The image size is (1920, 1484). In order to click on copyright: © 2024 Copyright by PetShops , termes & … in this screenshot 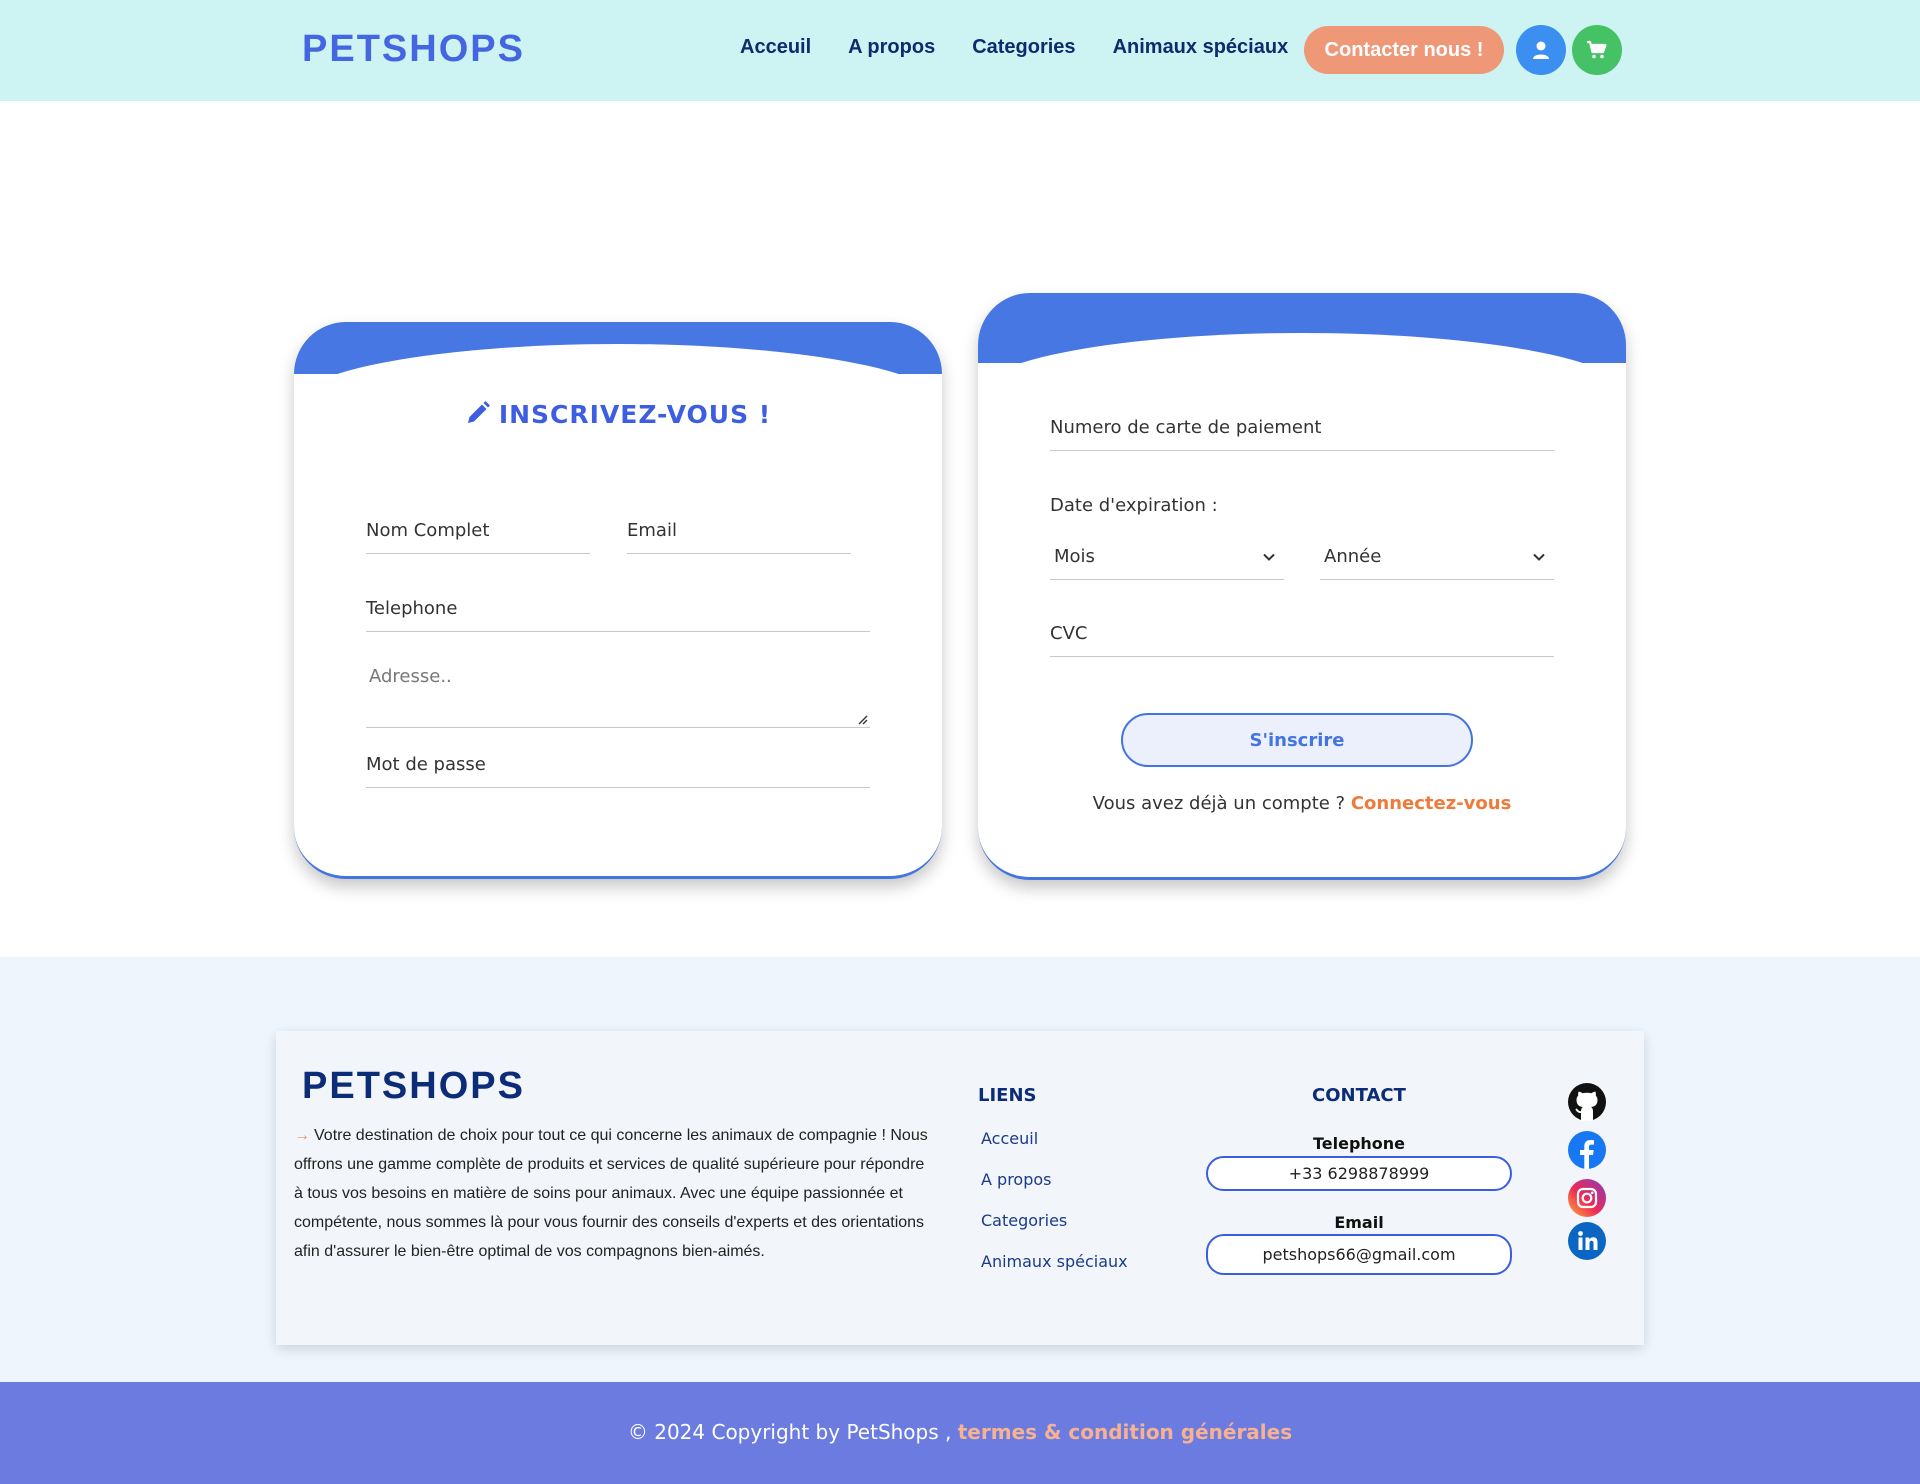, I will do `click(960, 1432)`.